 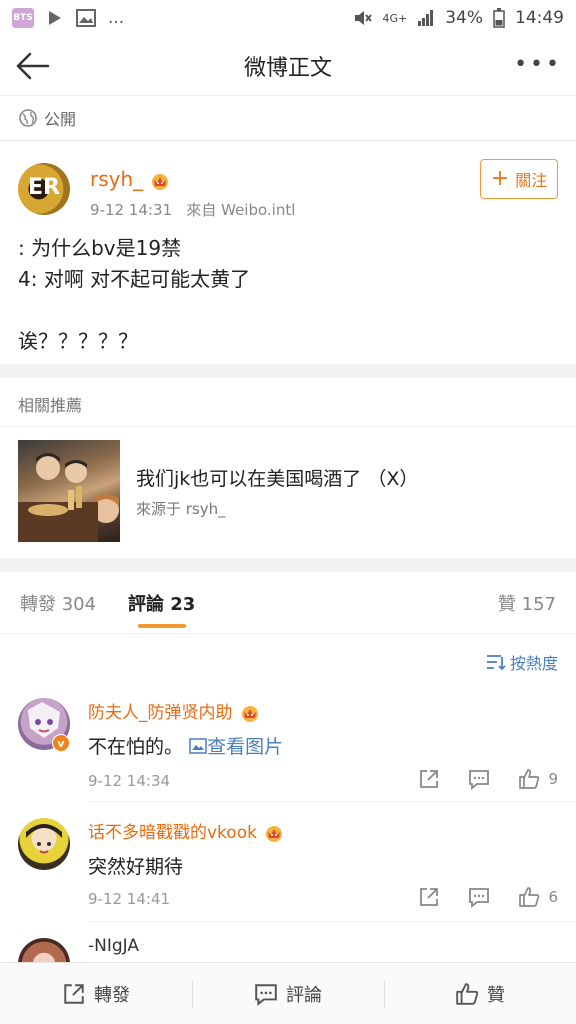 I want to click on like-button: 9, so click(x=538, y=779).